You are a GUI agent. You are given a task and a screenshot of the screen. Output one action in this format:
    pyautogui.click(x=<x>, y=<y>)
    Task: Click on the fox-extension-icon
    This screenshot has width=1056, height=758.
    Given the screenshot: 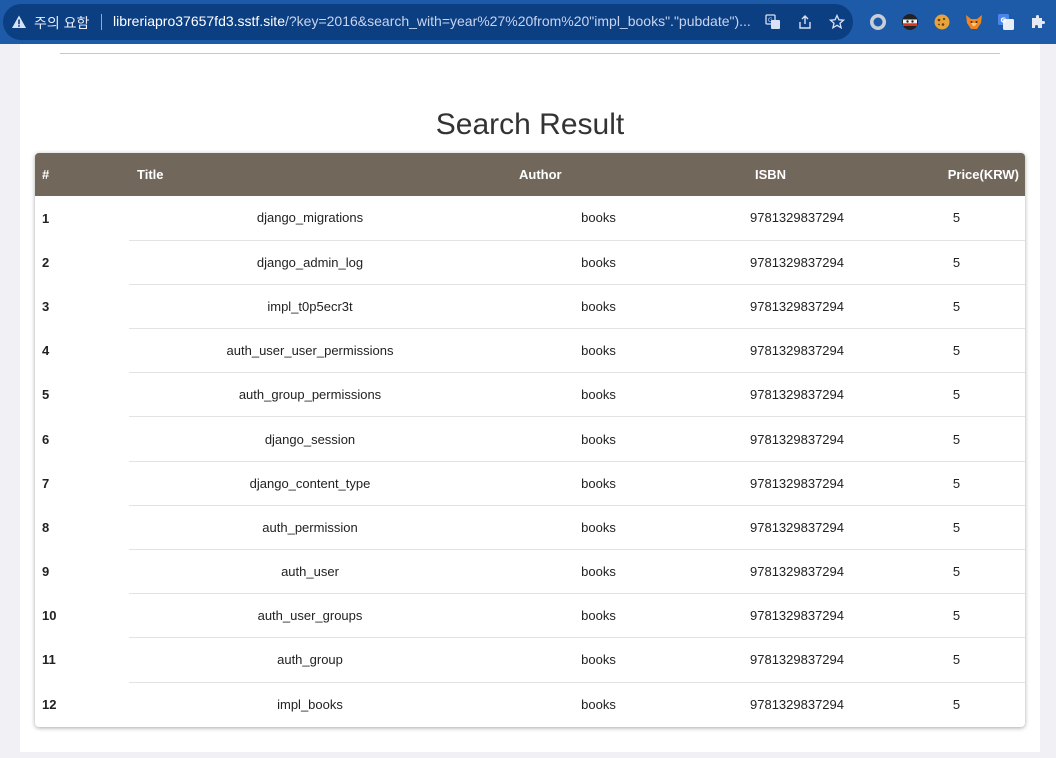 What is the action you would take?
    pyautogui.click(x=974, y=22)
    